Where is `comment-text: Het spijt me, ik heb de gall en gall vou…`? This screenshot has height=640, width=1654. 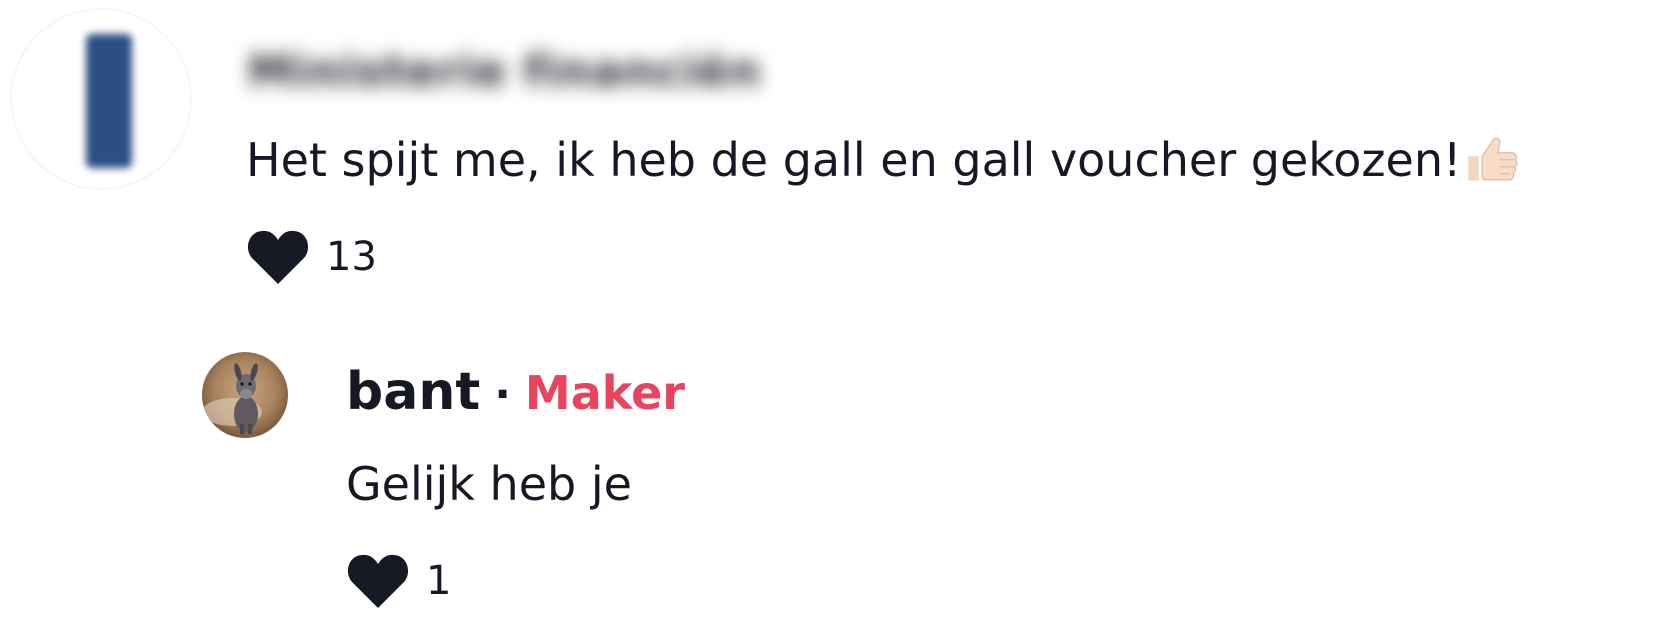
comment-text: Het spijt me, ik heb de gall en gall vou… is located at coordinates (882, 160).